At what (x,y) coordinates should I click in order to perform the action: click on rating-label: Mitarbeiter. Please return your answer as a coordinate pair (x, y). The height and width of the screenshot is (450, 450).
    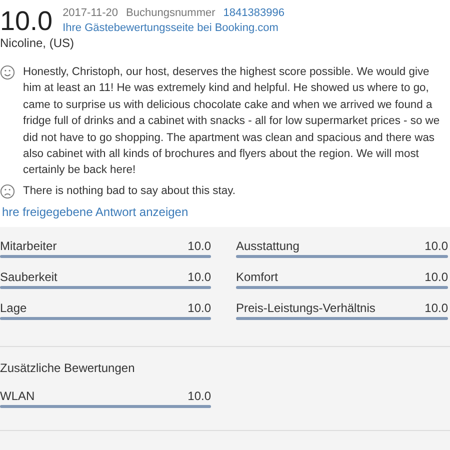
    Looking at the image, I should click on (28, 246).